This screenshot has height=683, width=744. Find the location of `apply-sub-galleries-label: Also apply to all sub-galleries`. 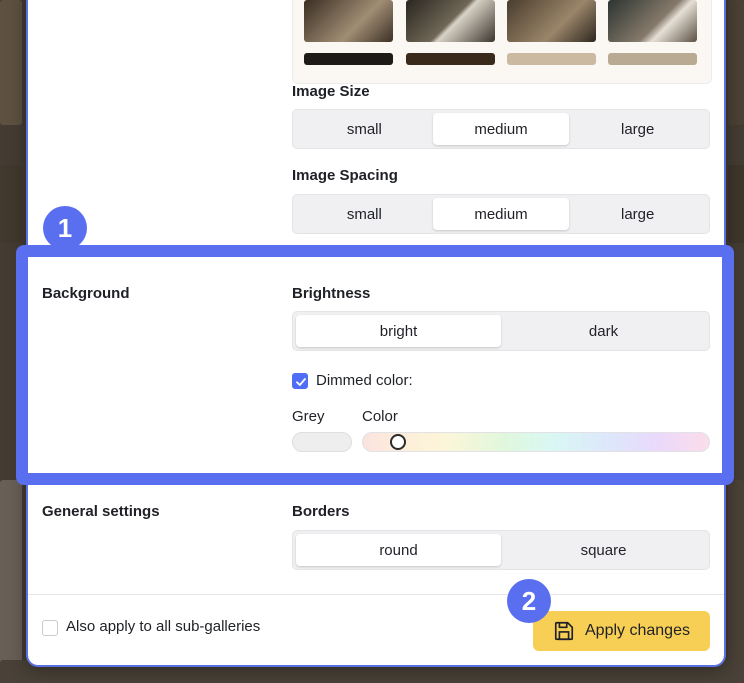

apply-sub-galleries-label: Also apply to all sub-galleries is located at coordinates (163, 626).